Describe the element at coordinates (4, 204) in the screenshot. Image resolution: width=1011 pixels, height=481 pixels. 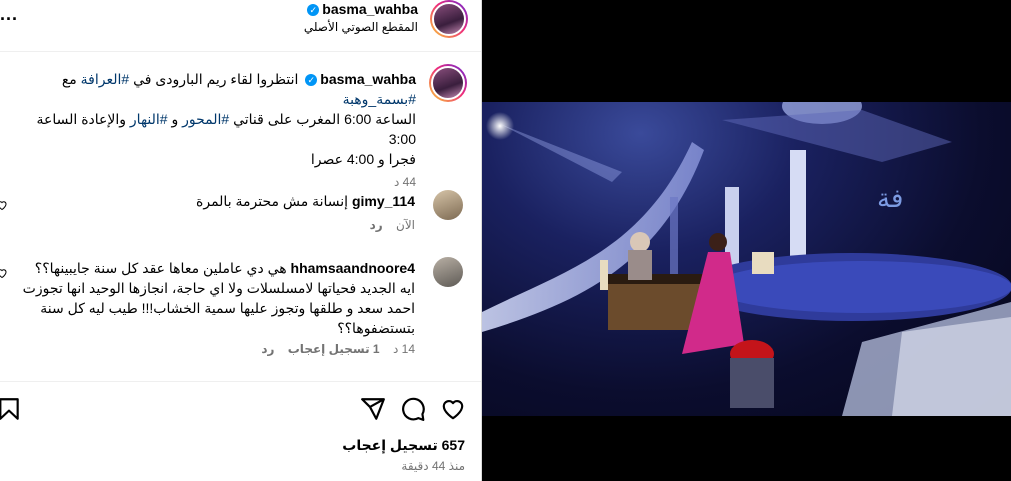
I see `like-comment-icon` at that location.